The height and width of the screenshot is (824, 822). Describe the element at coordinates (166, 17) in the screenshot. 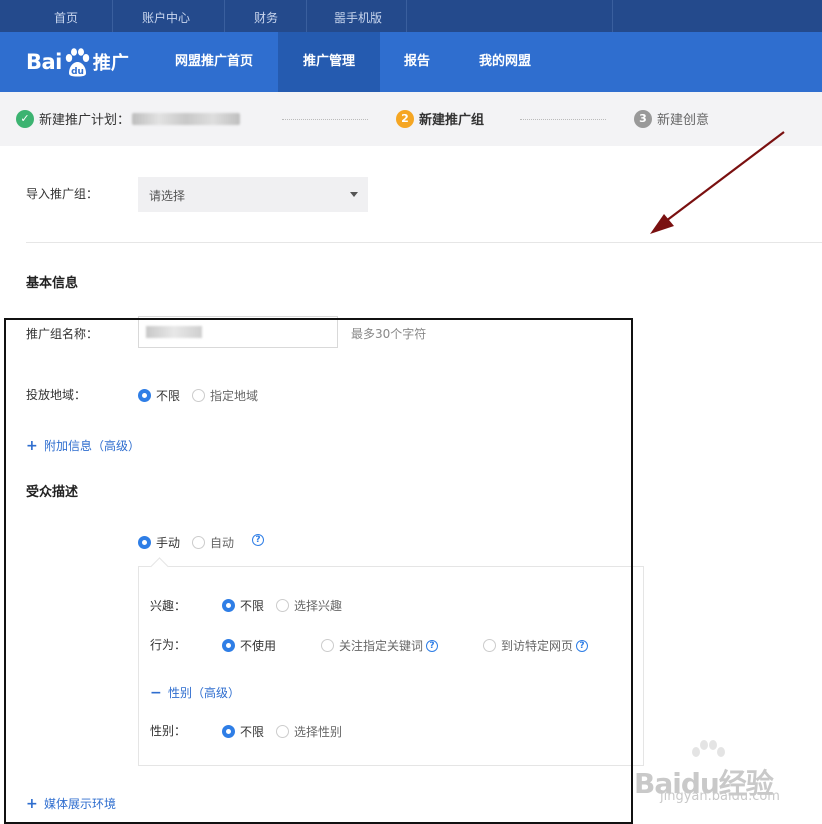

I see `top-link-account: 账户中心` at that location.